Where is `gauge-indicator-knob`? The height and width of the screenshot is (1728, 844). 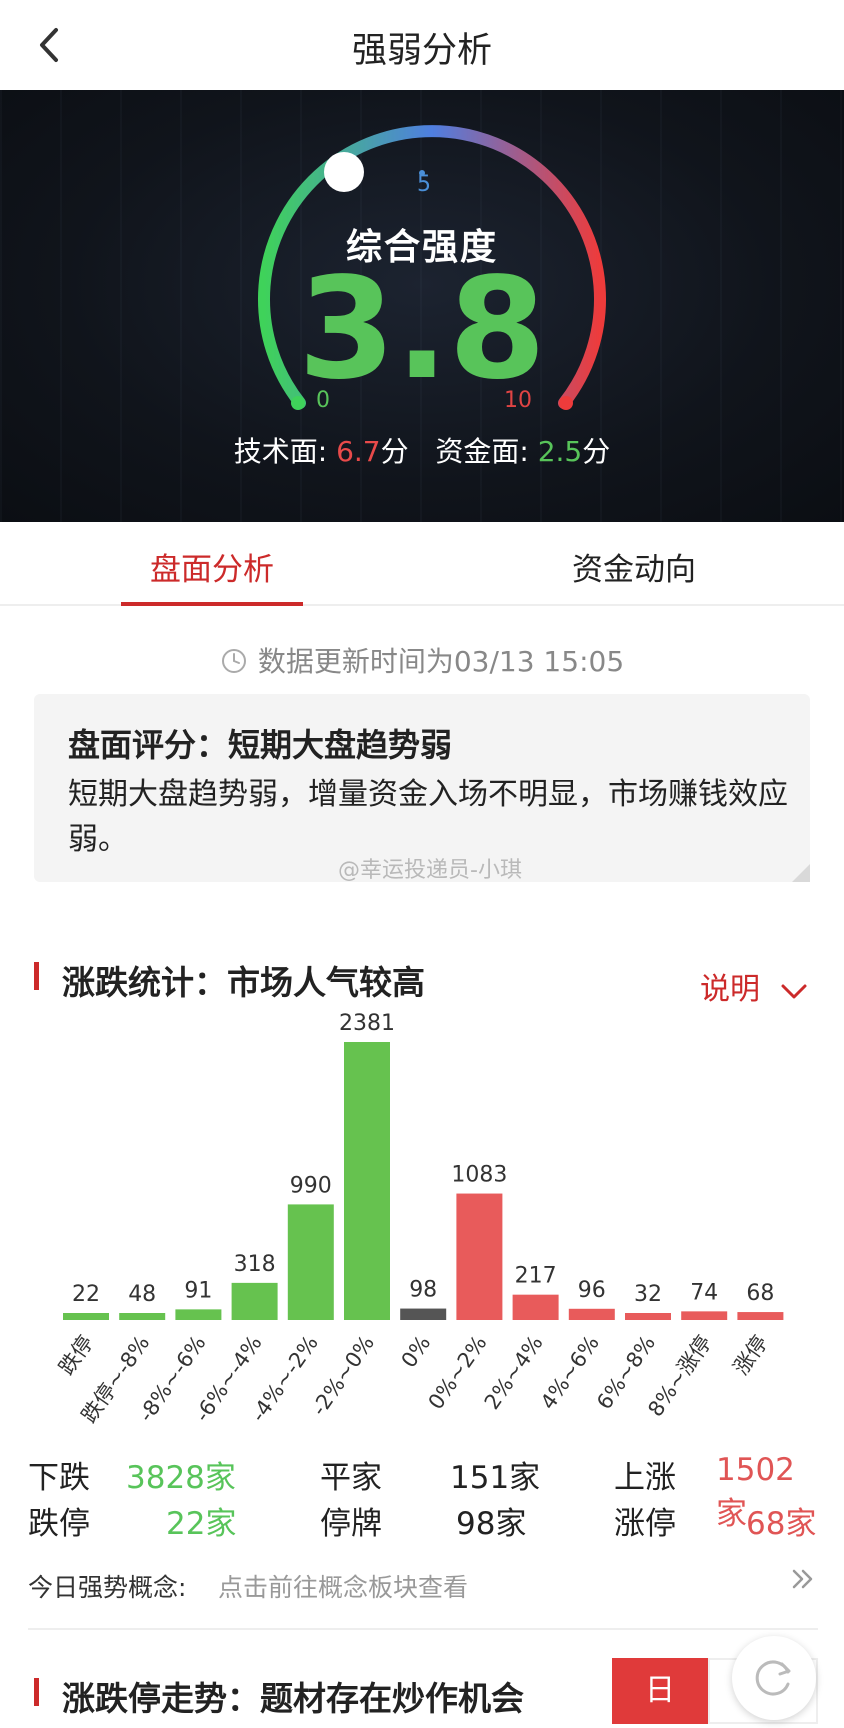 gauge-indicator-knob is located at coordinates (344, 172).